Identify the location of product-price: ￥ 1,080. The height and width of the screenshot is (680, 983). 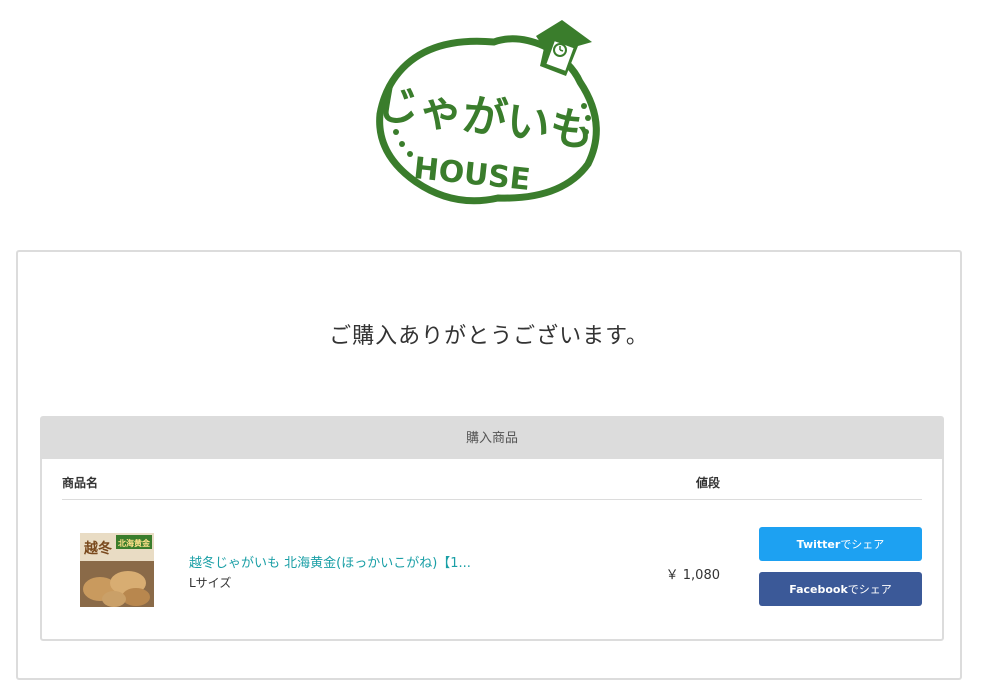
(692, 575).